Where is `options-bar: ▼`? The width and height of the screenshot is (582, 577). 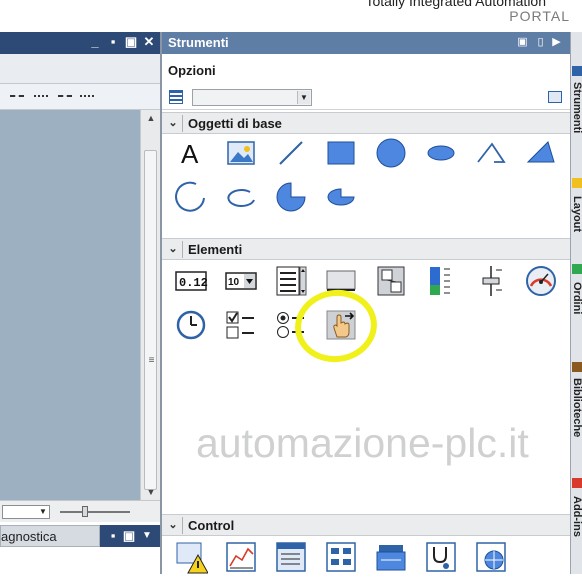
options-bar: ▼ is located at coordinates (366, 97).